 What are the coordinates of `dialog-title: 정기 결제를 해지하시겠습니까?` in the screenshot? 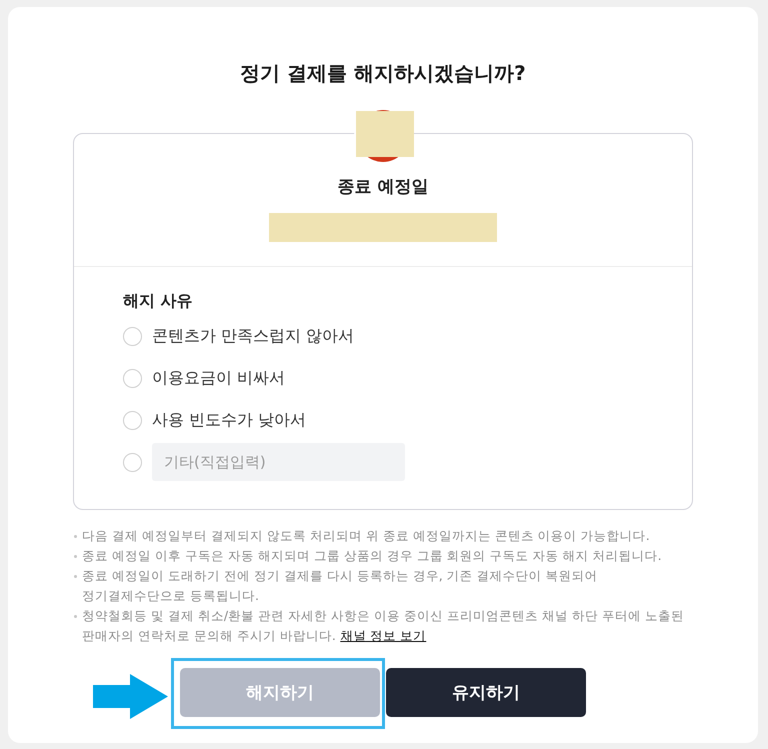 It's located at (383, 73).